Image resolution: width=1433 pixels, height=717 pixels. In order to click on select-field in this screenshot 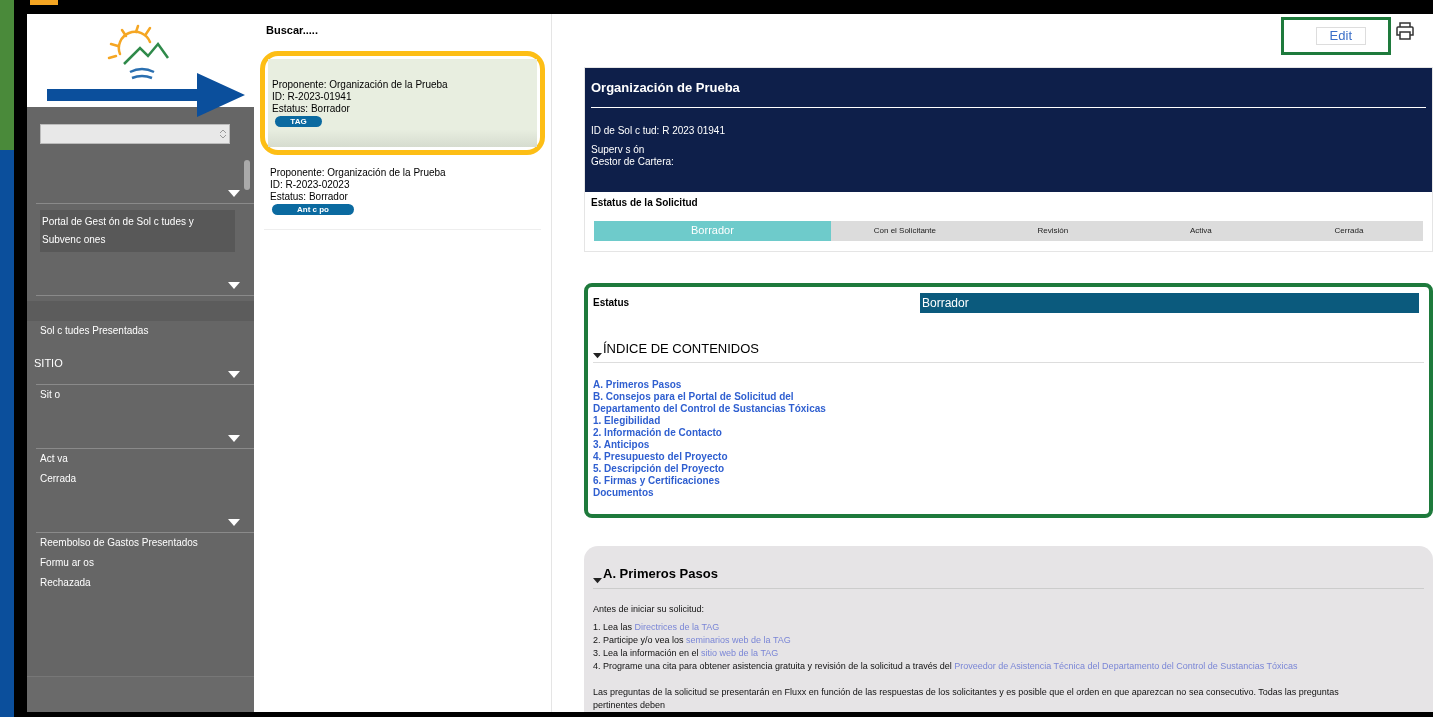, I will do `click(135, 133)`.